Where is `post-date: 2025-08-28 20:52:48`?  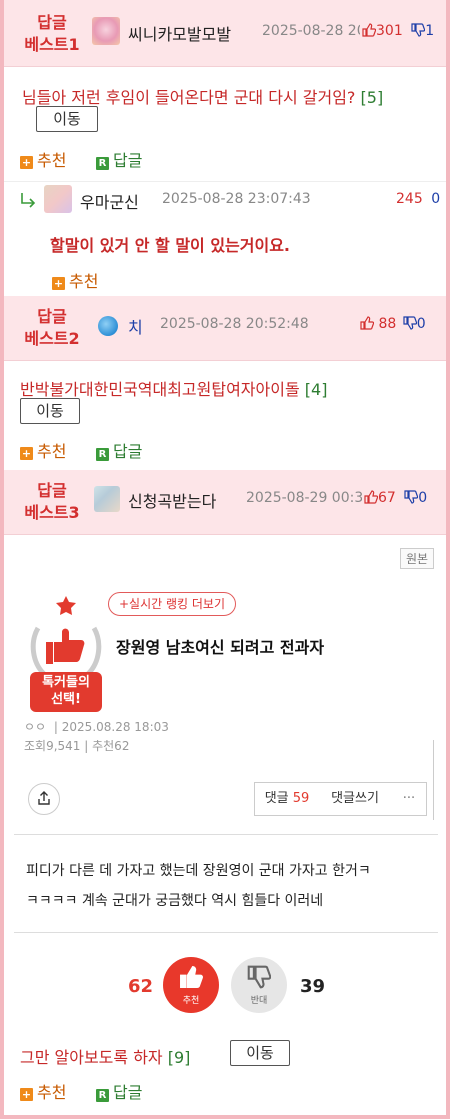 post-date: 2025-08-28 20:52:48 is located at coordinates (234, 324).